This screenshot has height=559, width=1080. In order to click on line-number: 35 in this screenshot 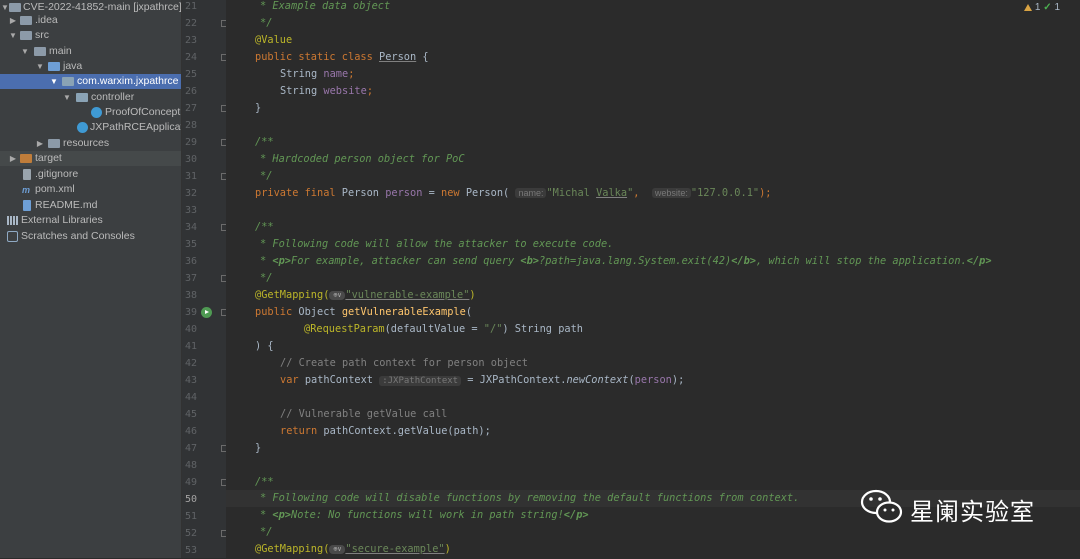, I will do `click(190, 244)`.